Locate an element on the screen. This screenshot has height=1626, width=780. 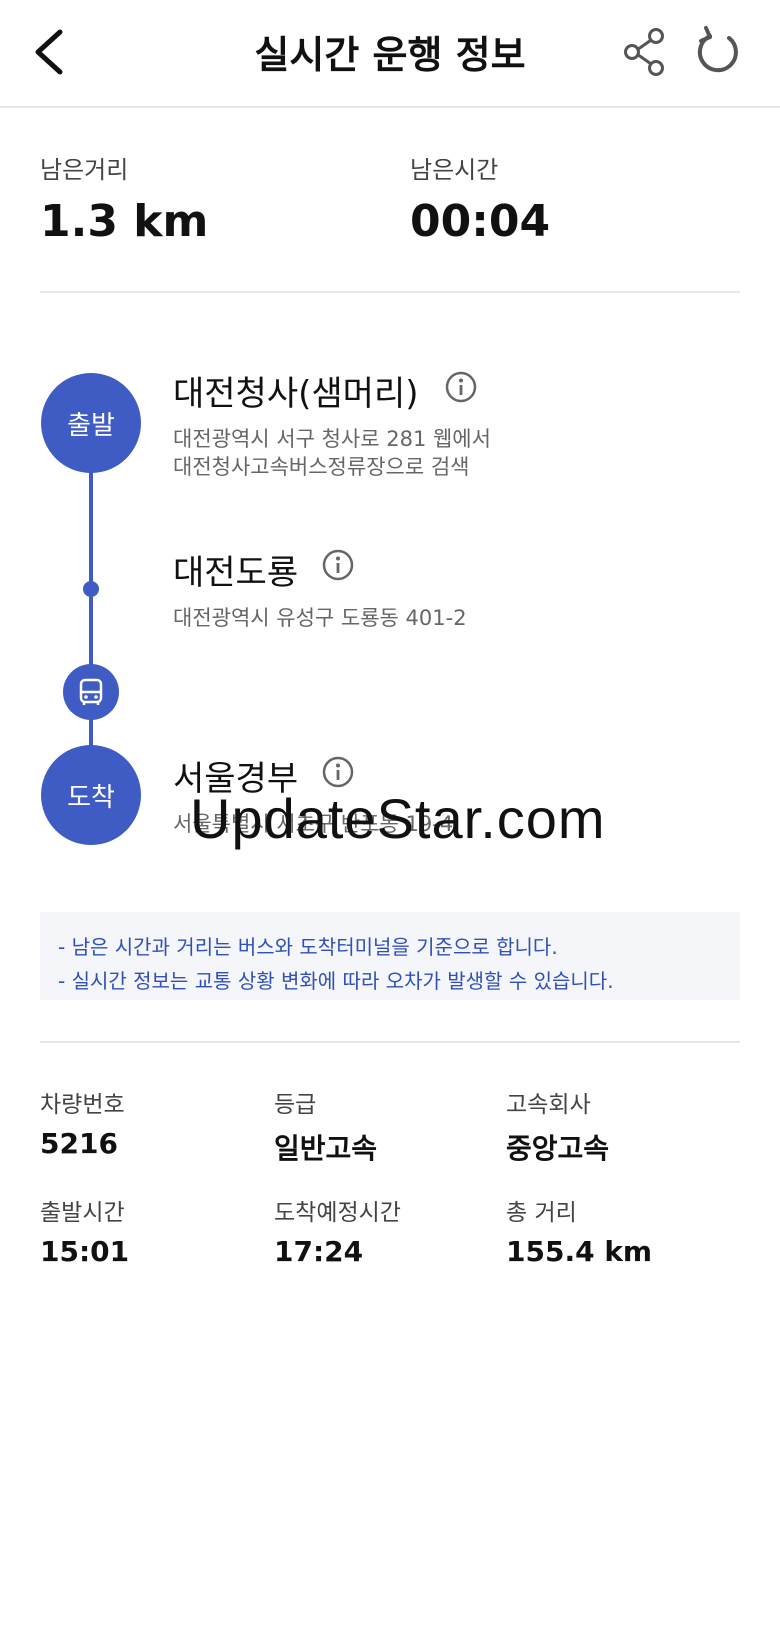
stop-name-departure: 대전청사(샘머리) is located at coordinates (296, 394).